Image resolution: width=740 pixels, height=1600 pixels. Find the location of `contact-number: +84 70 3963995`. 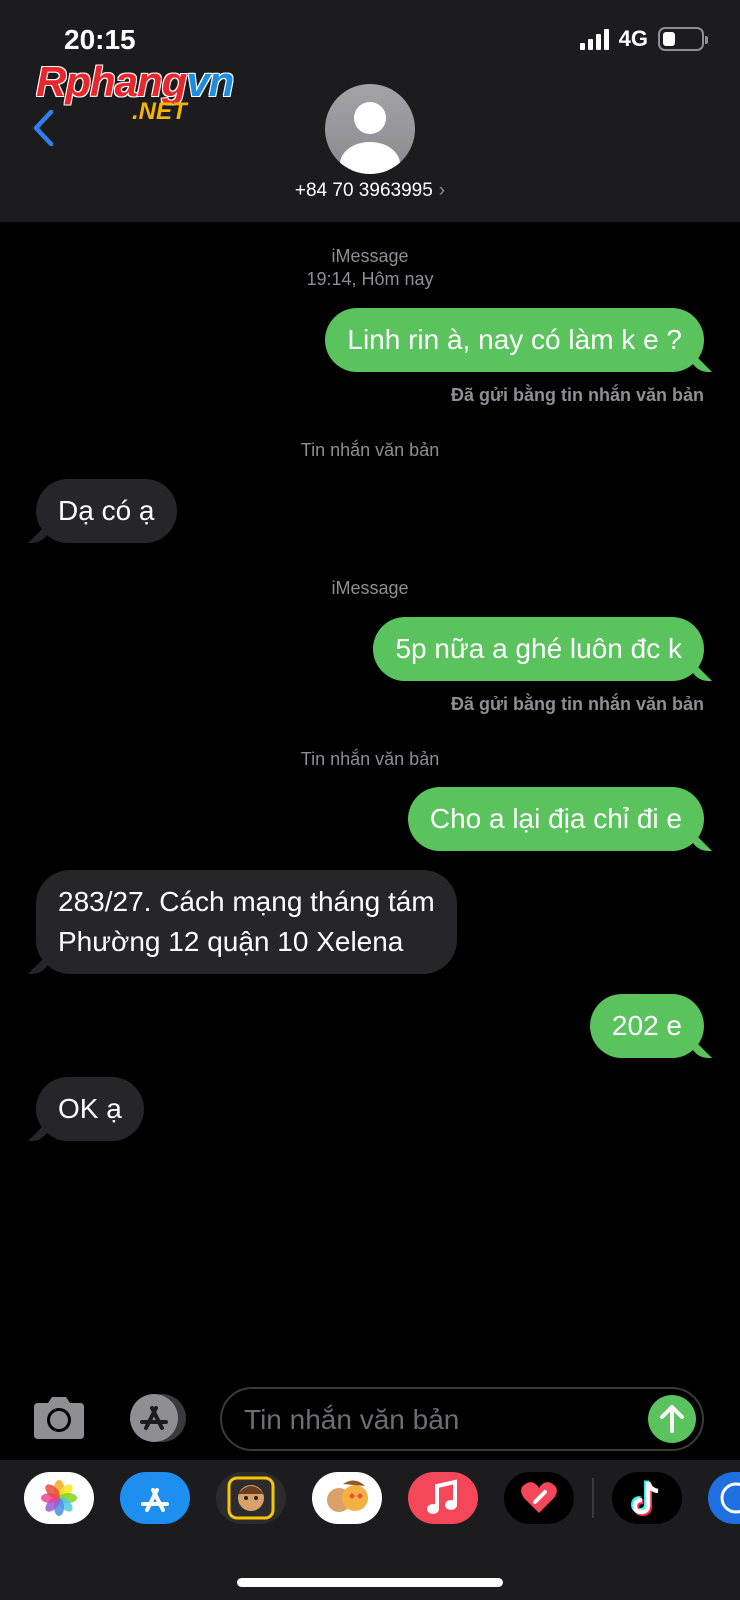

contact-number: +84 70 3963995 is located at coordinates (363, 190).